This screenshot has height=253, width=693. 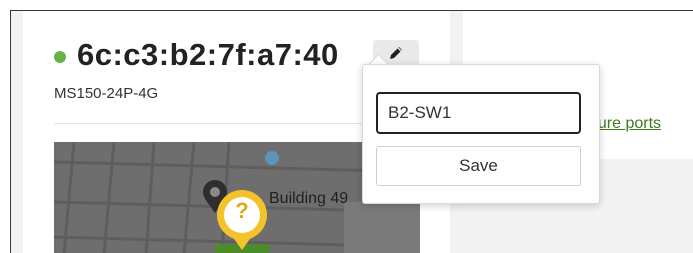 What do you see at coordinates (106, 93) in the screenshot?
I see `device-model: MS150-24P-4G` at bounding box center [106, 93].